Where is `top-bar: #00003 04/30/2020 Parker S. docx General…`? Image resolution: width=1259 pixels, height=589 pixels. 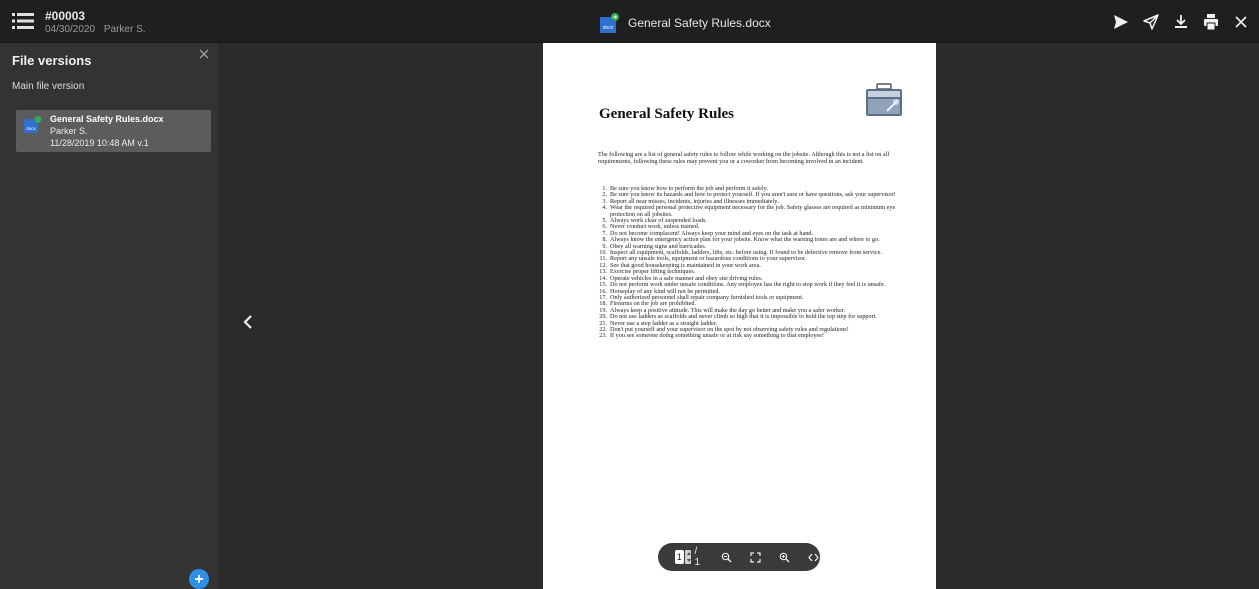
top-bar: #00003 04/30/2020 Parker S. docx General… is located at coordinates (629, 21).